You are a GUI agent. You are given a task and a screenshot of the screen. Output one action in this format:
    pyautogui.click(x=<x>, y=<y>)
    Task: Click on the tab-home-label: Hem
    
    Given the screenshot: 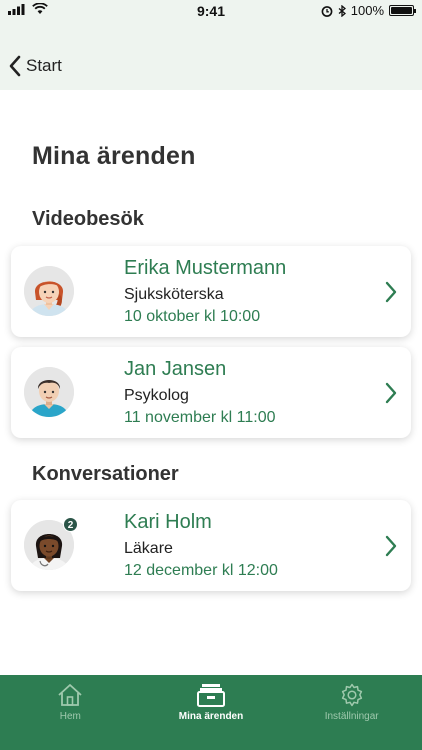 What is the action you would take?
    pyautogui.click(x=70, y=716)
    